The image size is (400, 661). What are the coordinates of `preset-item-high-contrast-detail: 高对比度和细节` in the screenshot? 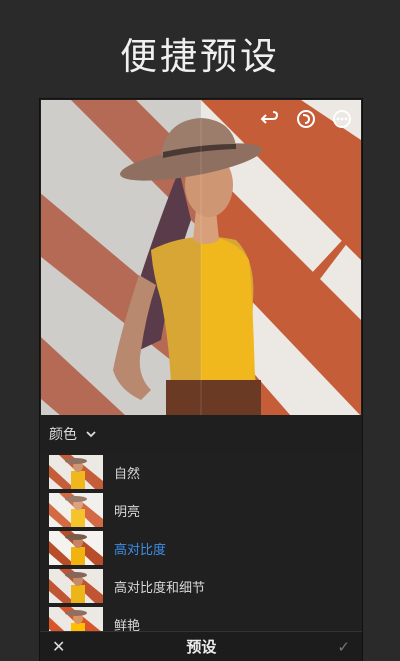 It's located at (201, 586).